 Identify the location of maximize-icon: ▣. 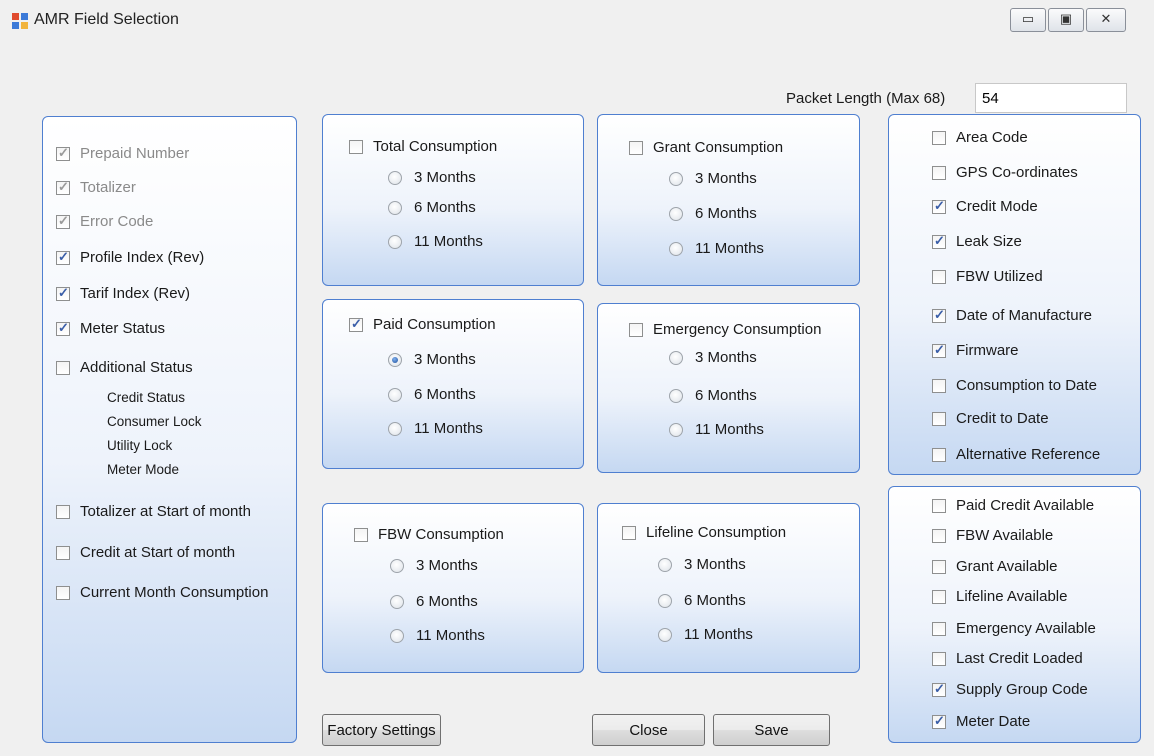
(1066, 18).